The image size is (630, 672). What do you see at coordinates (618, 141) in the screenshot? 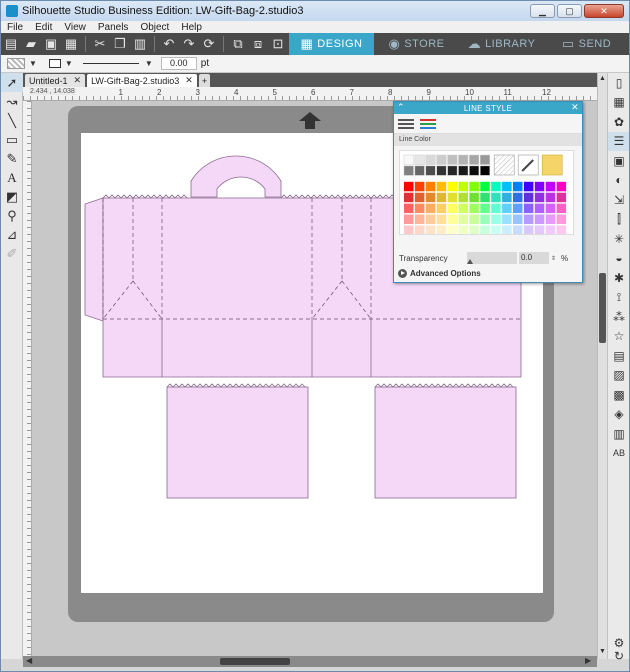
I see `line-style-icon: ☰` at bounding box center [618, 141].